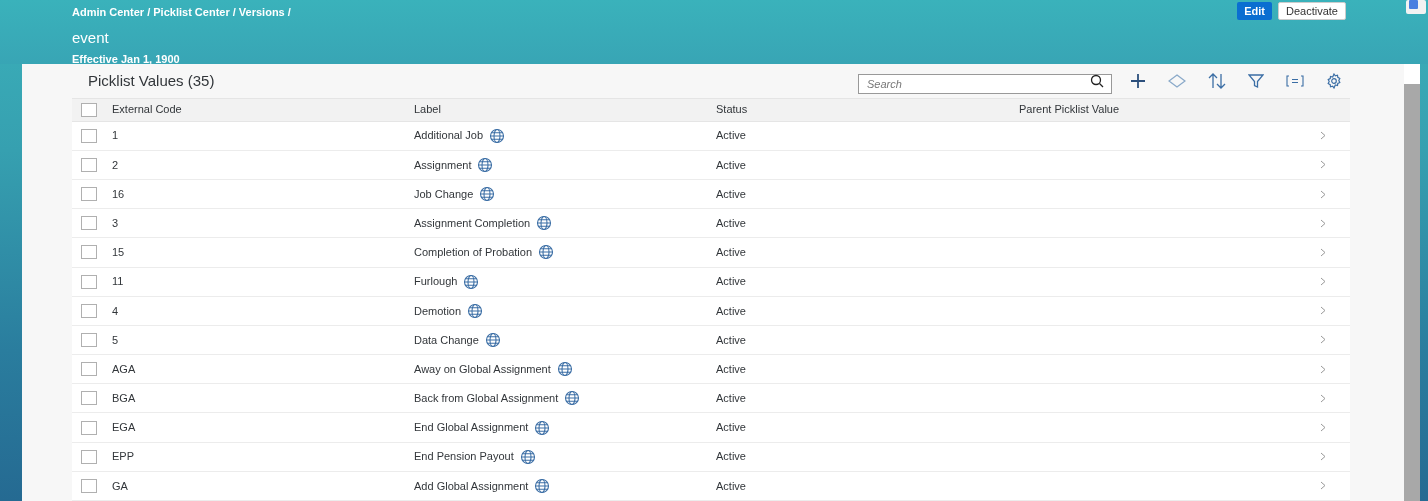 The width and height of the screenshot is (1428, 501). What do you see at coordinates (732, 110) in the screenshot?
I see `column-header: Status` at bounding box center [732, 110].